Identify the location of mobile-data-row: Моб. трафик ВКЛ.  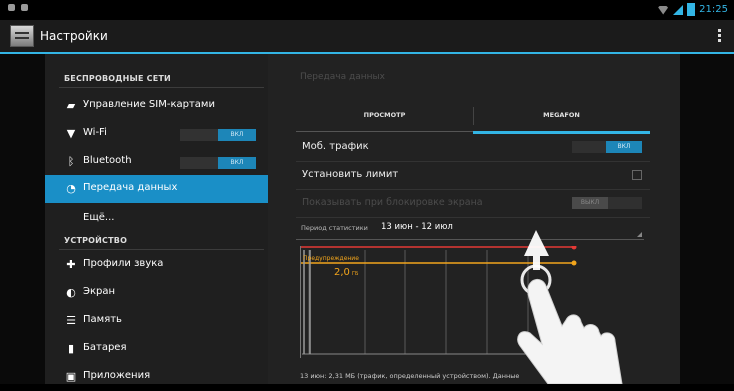
(473, 147).